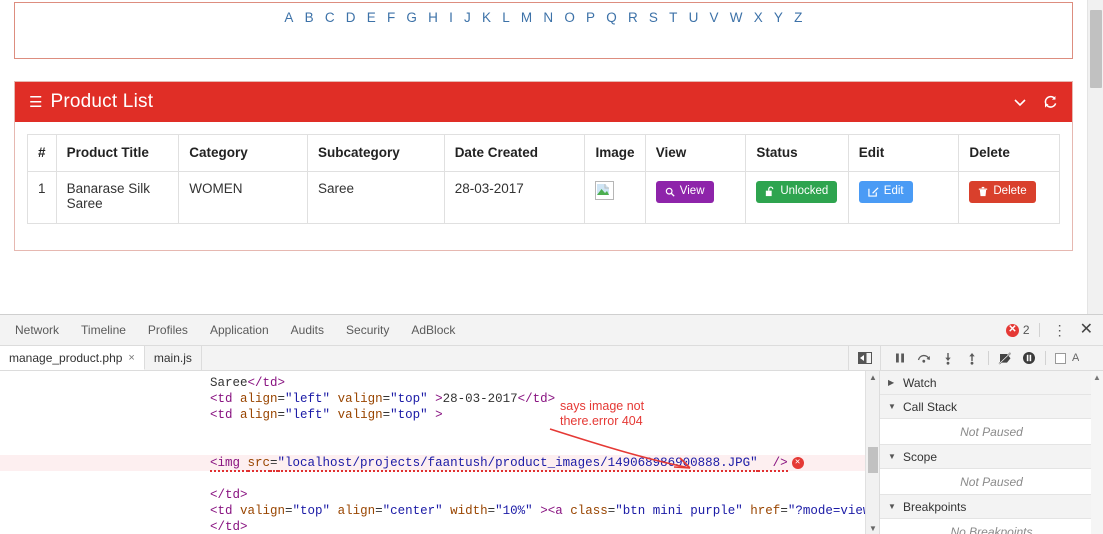  Describe the element at coordinates (797, 192) in the screenshot. I see `status-unlocked-button: Unlocked` at that location.